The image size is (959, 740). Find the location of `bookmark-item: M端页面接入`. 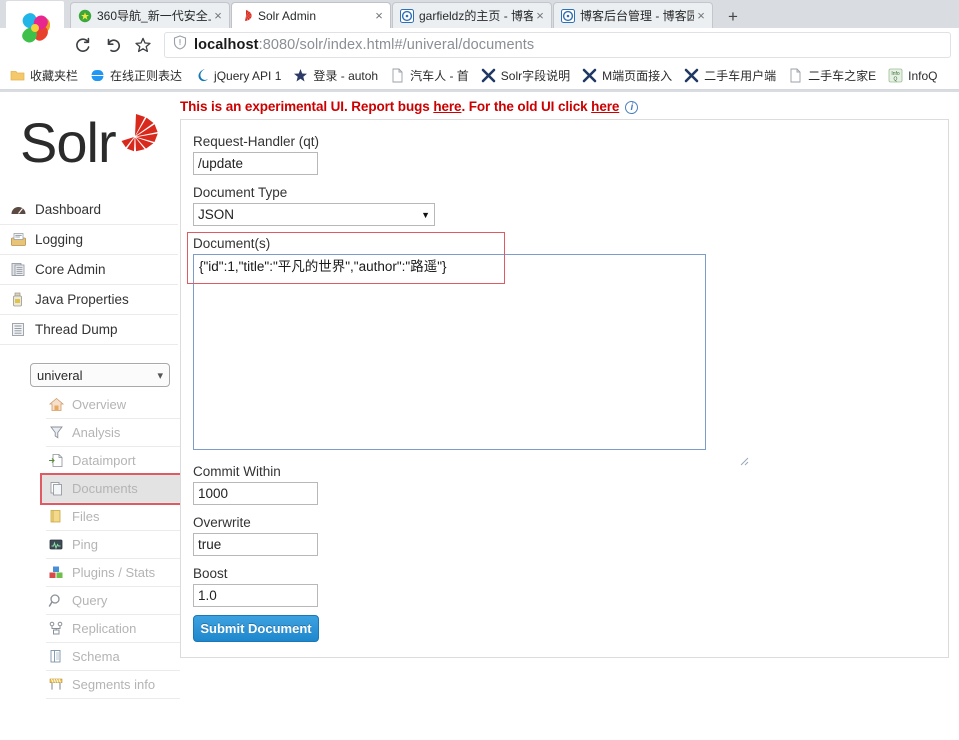

bookmark-item: M端页面接入 is located at coordinates (627, 76).